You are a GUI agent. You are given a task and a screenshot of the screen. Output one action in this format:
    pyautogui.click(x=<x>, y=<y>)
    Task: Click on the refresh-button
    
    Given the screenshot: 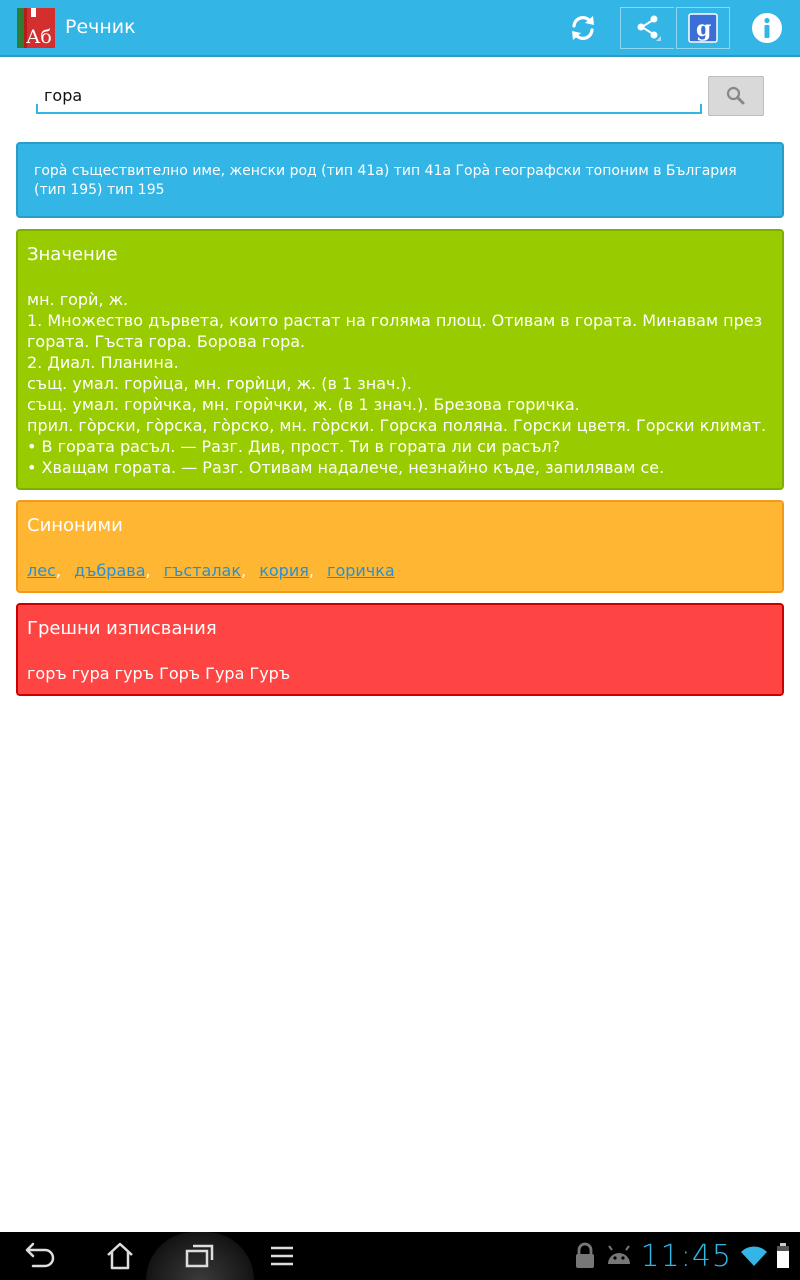 What is the action you would take?
    pyautogui.click(x=583, y=28)
    